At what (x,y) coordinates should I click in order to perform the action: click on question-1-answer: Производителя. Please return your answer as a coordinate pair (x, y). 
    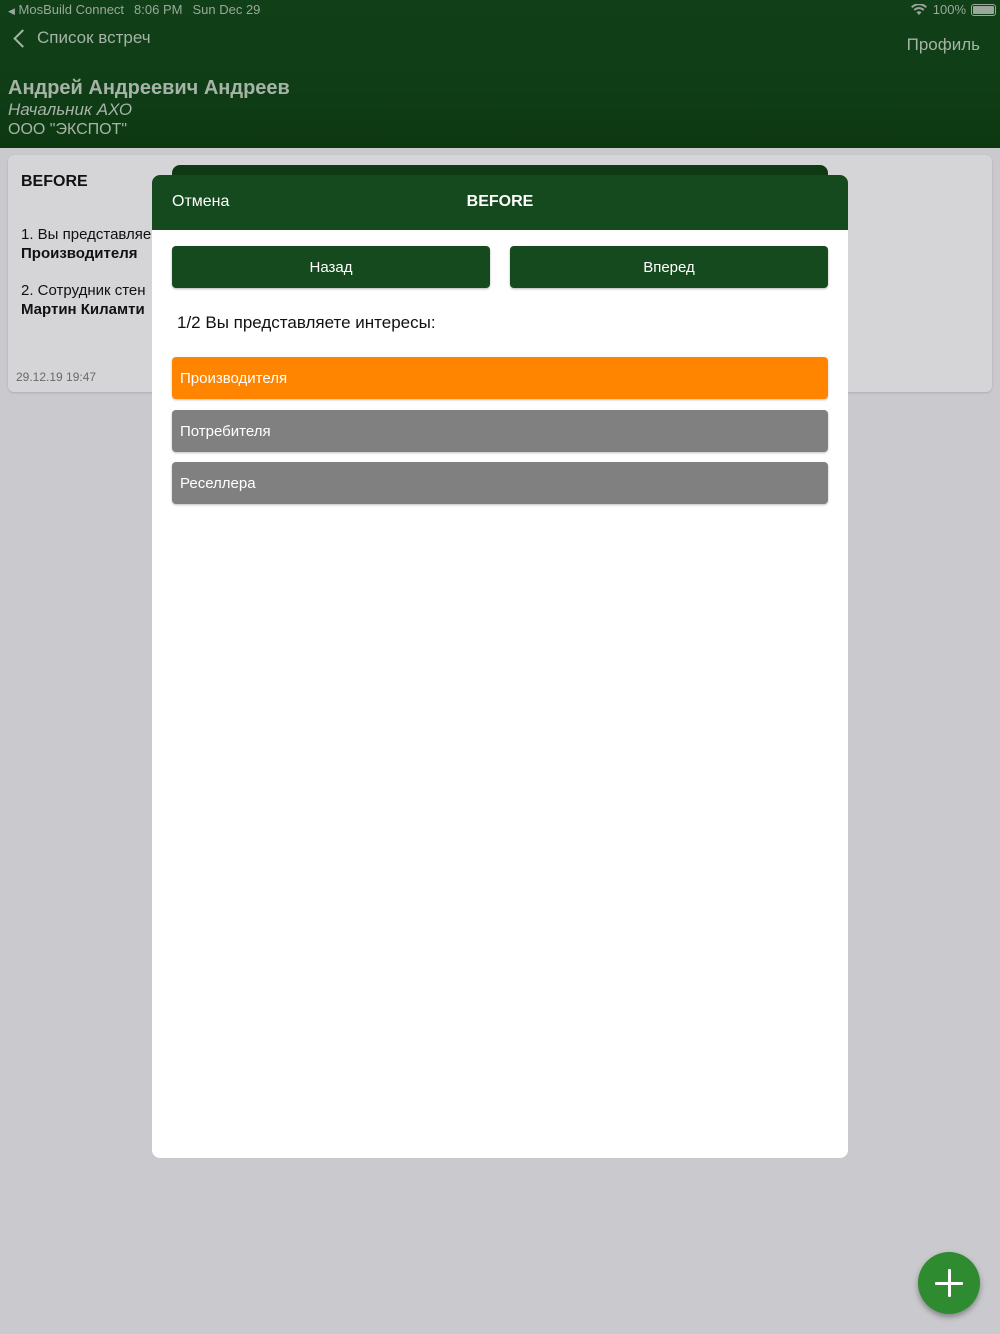
    Looking at the image, I should click on (79, 253).